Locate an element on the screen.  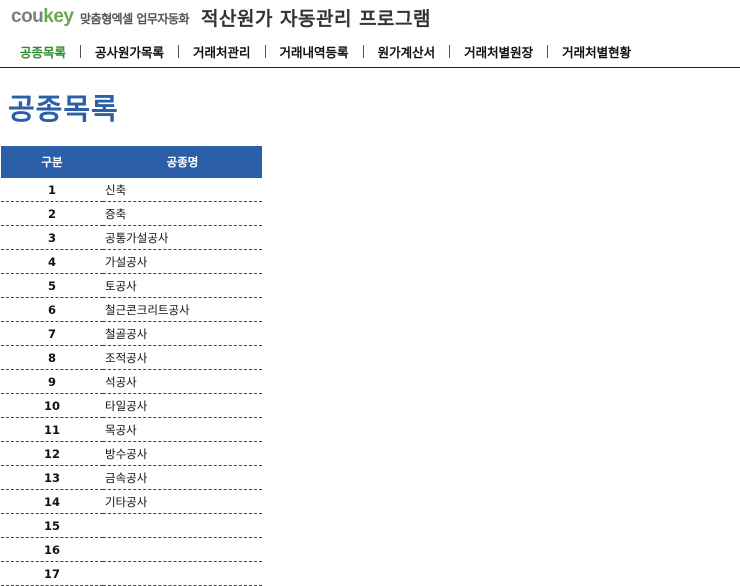
work-type-name: 목공사 is located at coordinates (182, 429).